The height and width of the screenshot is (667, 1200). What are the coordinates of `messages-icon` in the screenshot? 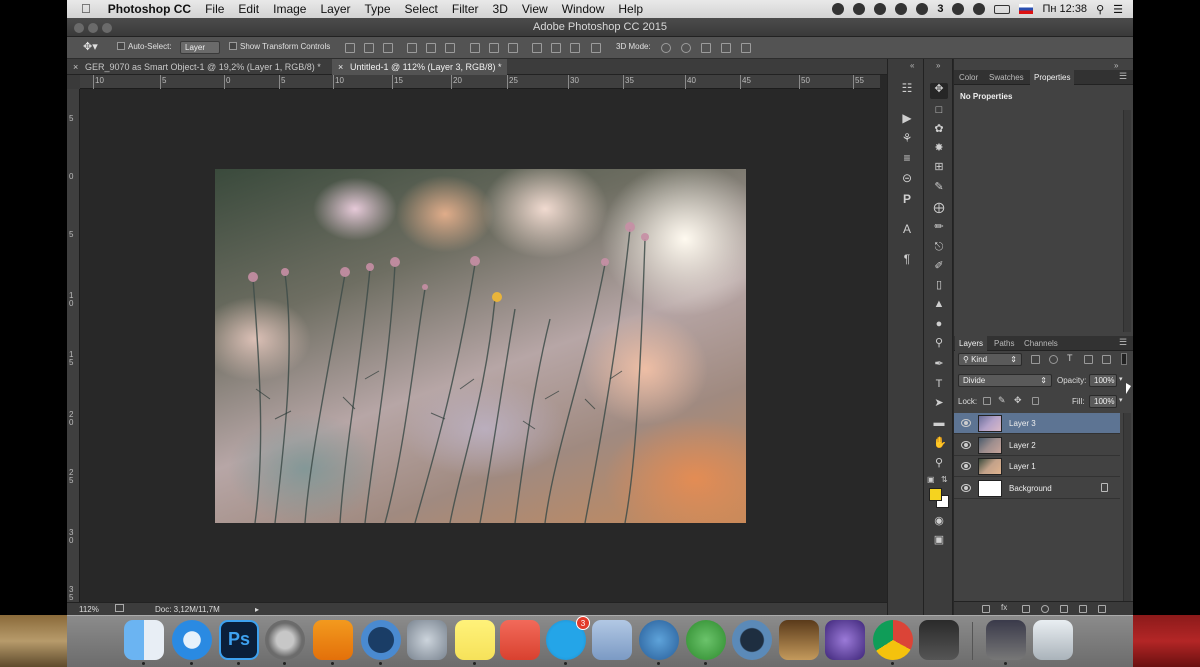 It's located at (659, 640).